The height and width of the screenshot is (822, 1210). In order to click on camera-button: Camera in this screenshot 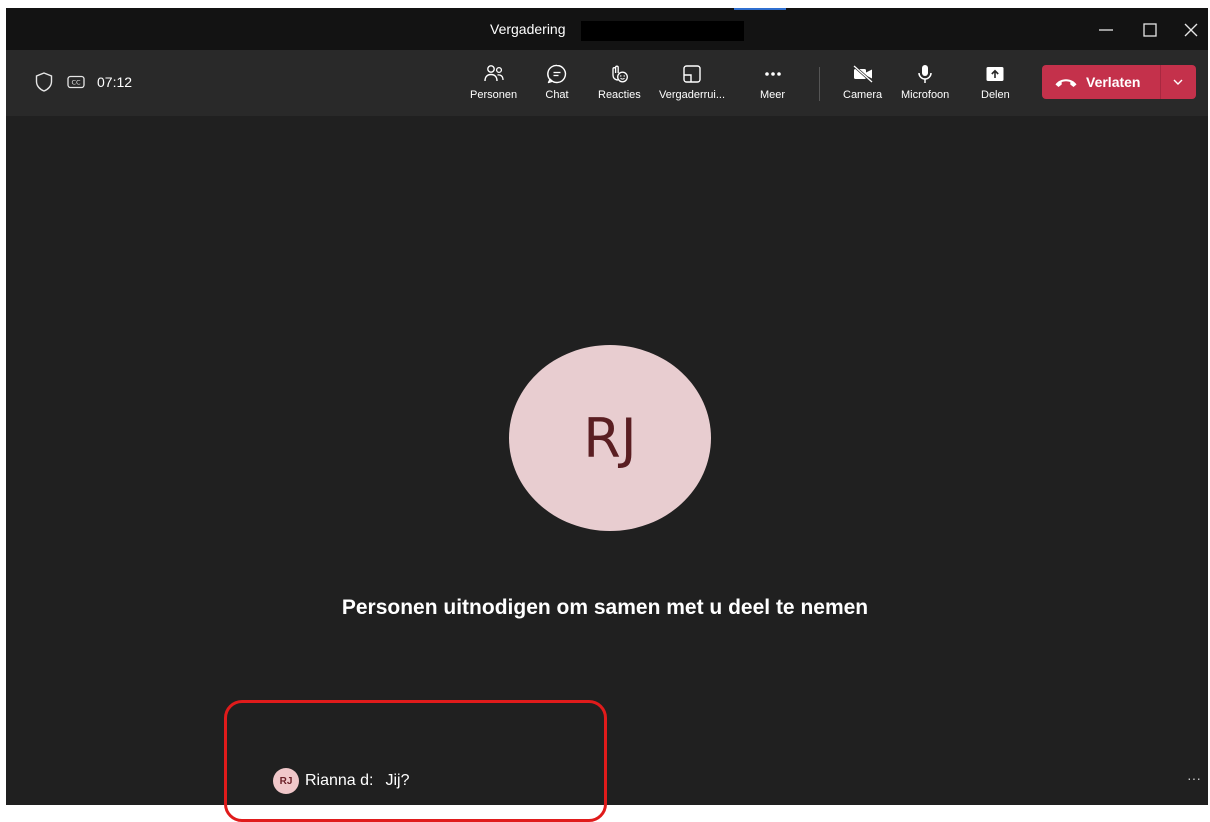, I will do `click(862, 81)`.